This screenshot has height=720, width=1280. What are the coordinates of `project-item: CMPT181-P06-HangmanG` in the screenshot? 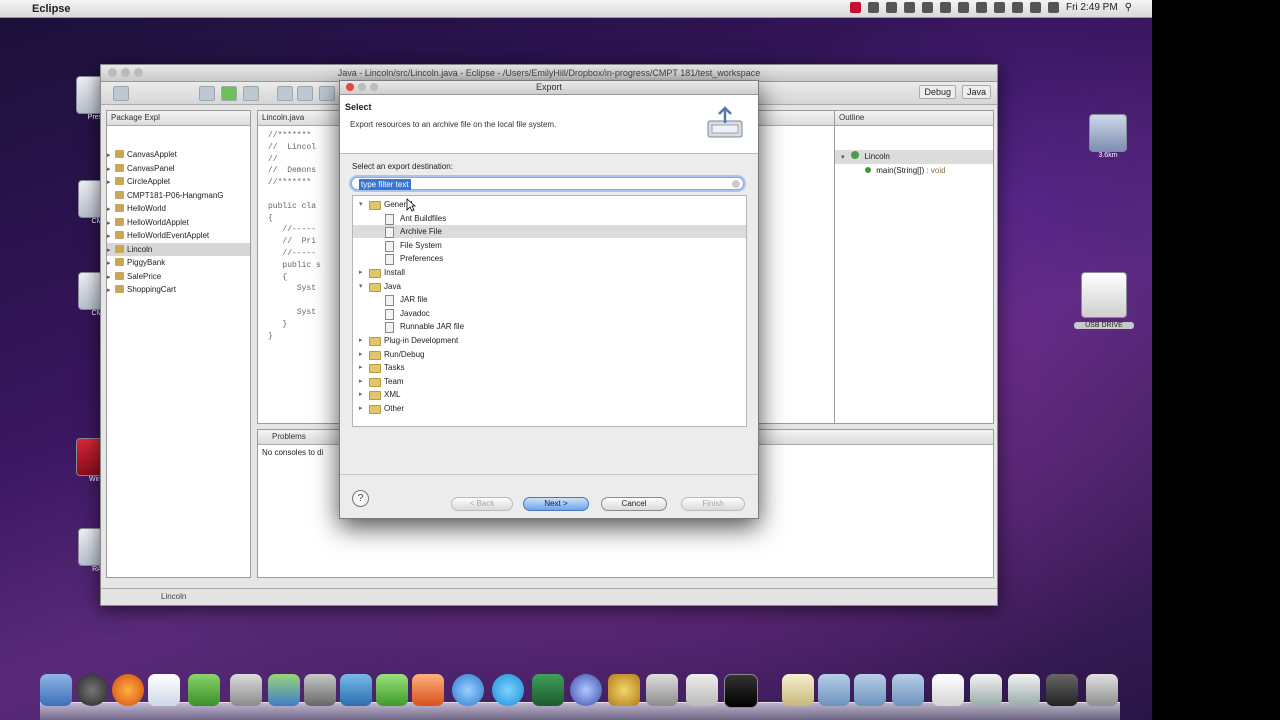 It's located at (178, 196).